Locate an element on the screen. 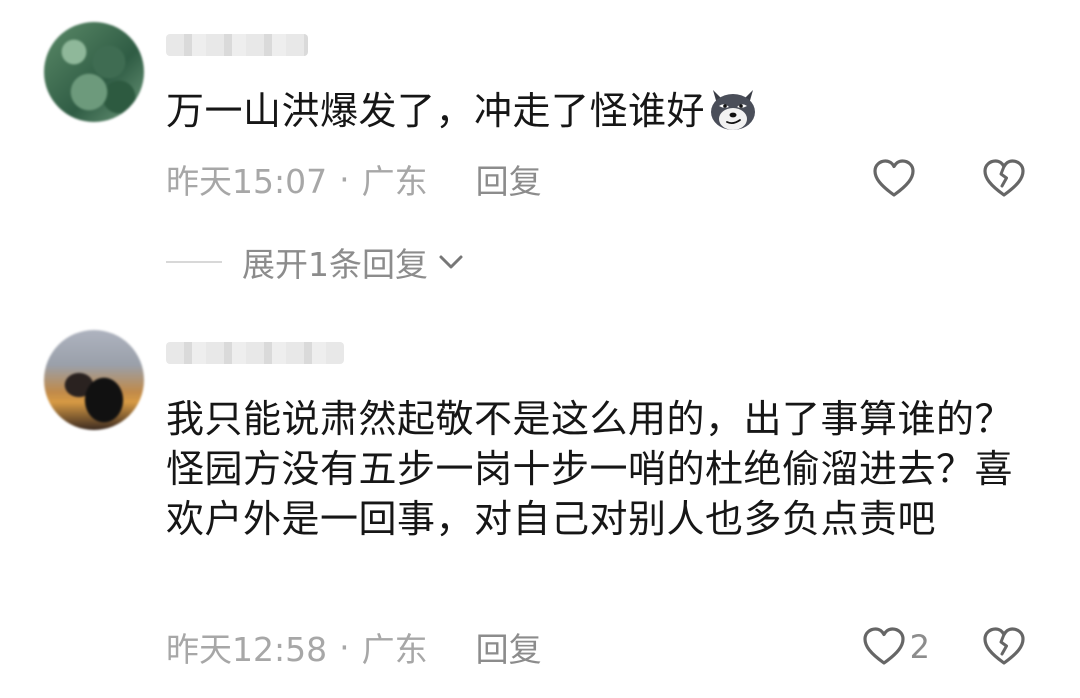 The width and height of the screenshot is (1080, 698). timestamp: 昨天15:07 is located at coordinates (247, 181).